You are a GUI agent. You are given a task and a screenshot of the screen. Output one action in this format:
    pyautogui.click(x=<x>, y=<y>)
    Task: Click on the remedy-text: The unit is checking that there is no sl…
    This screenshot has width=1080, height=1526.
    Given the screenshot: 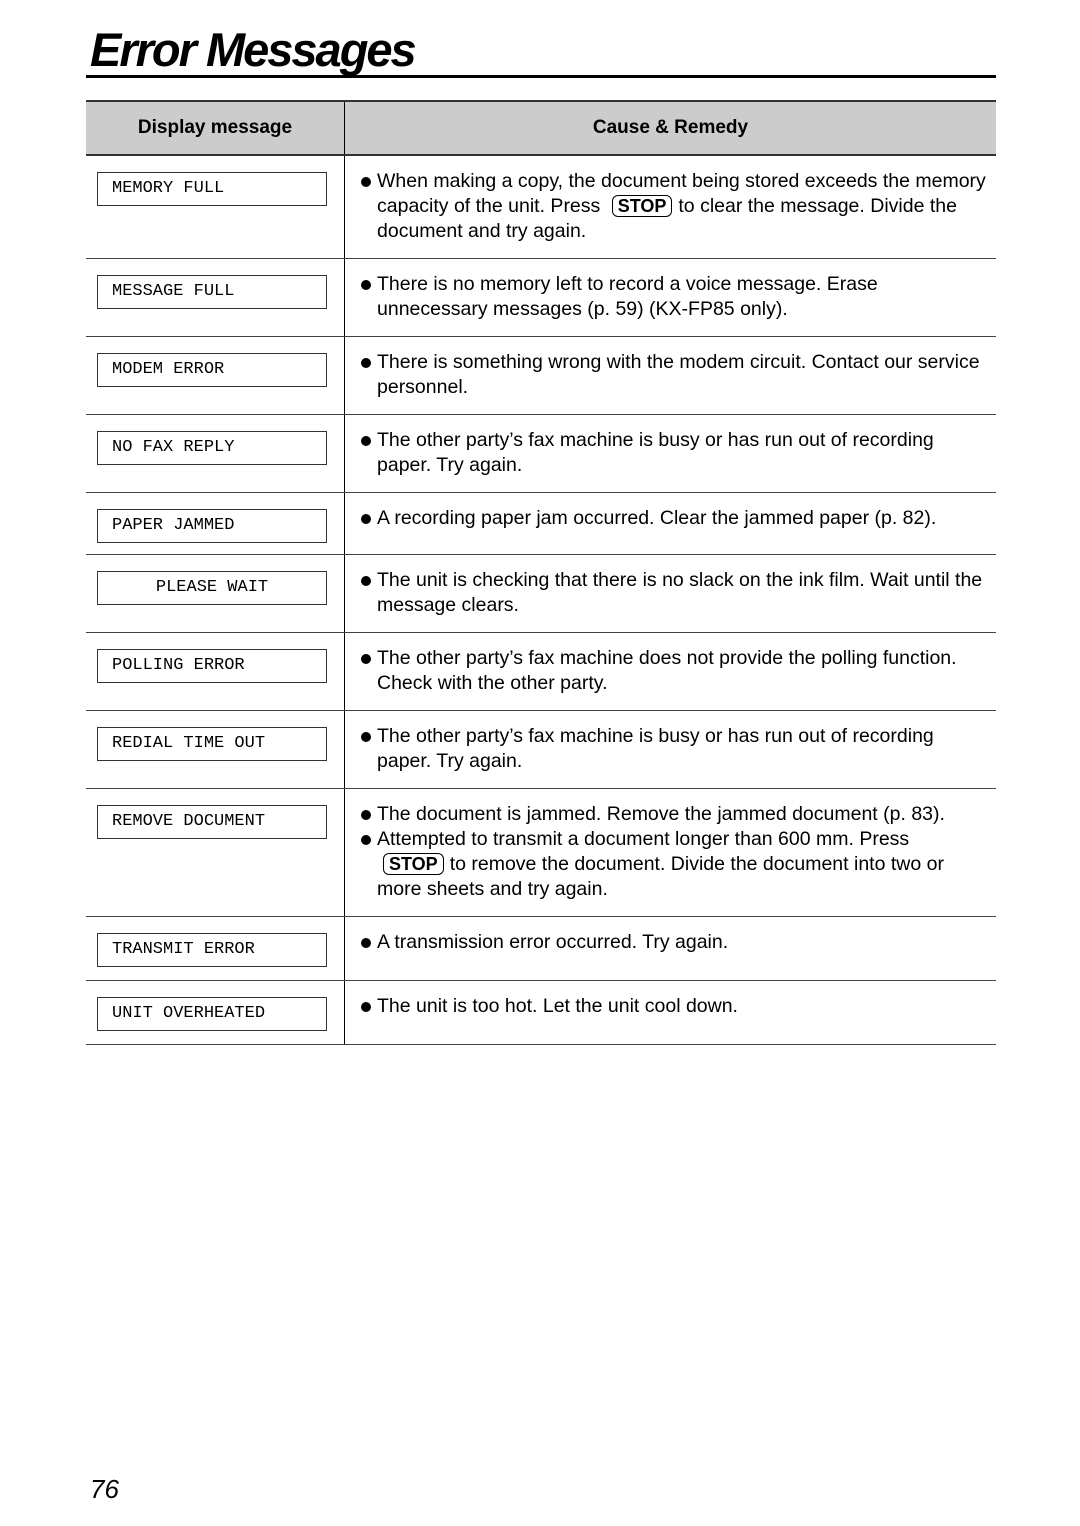 What is the action you would take?
    pyautogui.click(x=680, y=592)
    